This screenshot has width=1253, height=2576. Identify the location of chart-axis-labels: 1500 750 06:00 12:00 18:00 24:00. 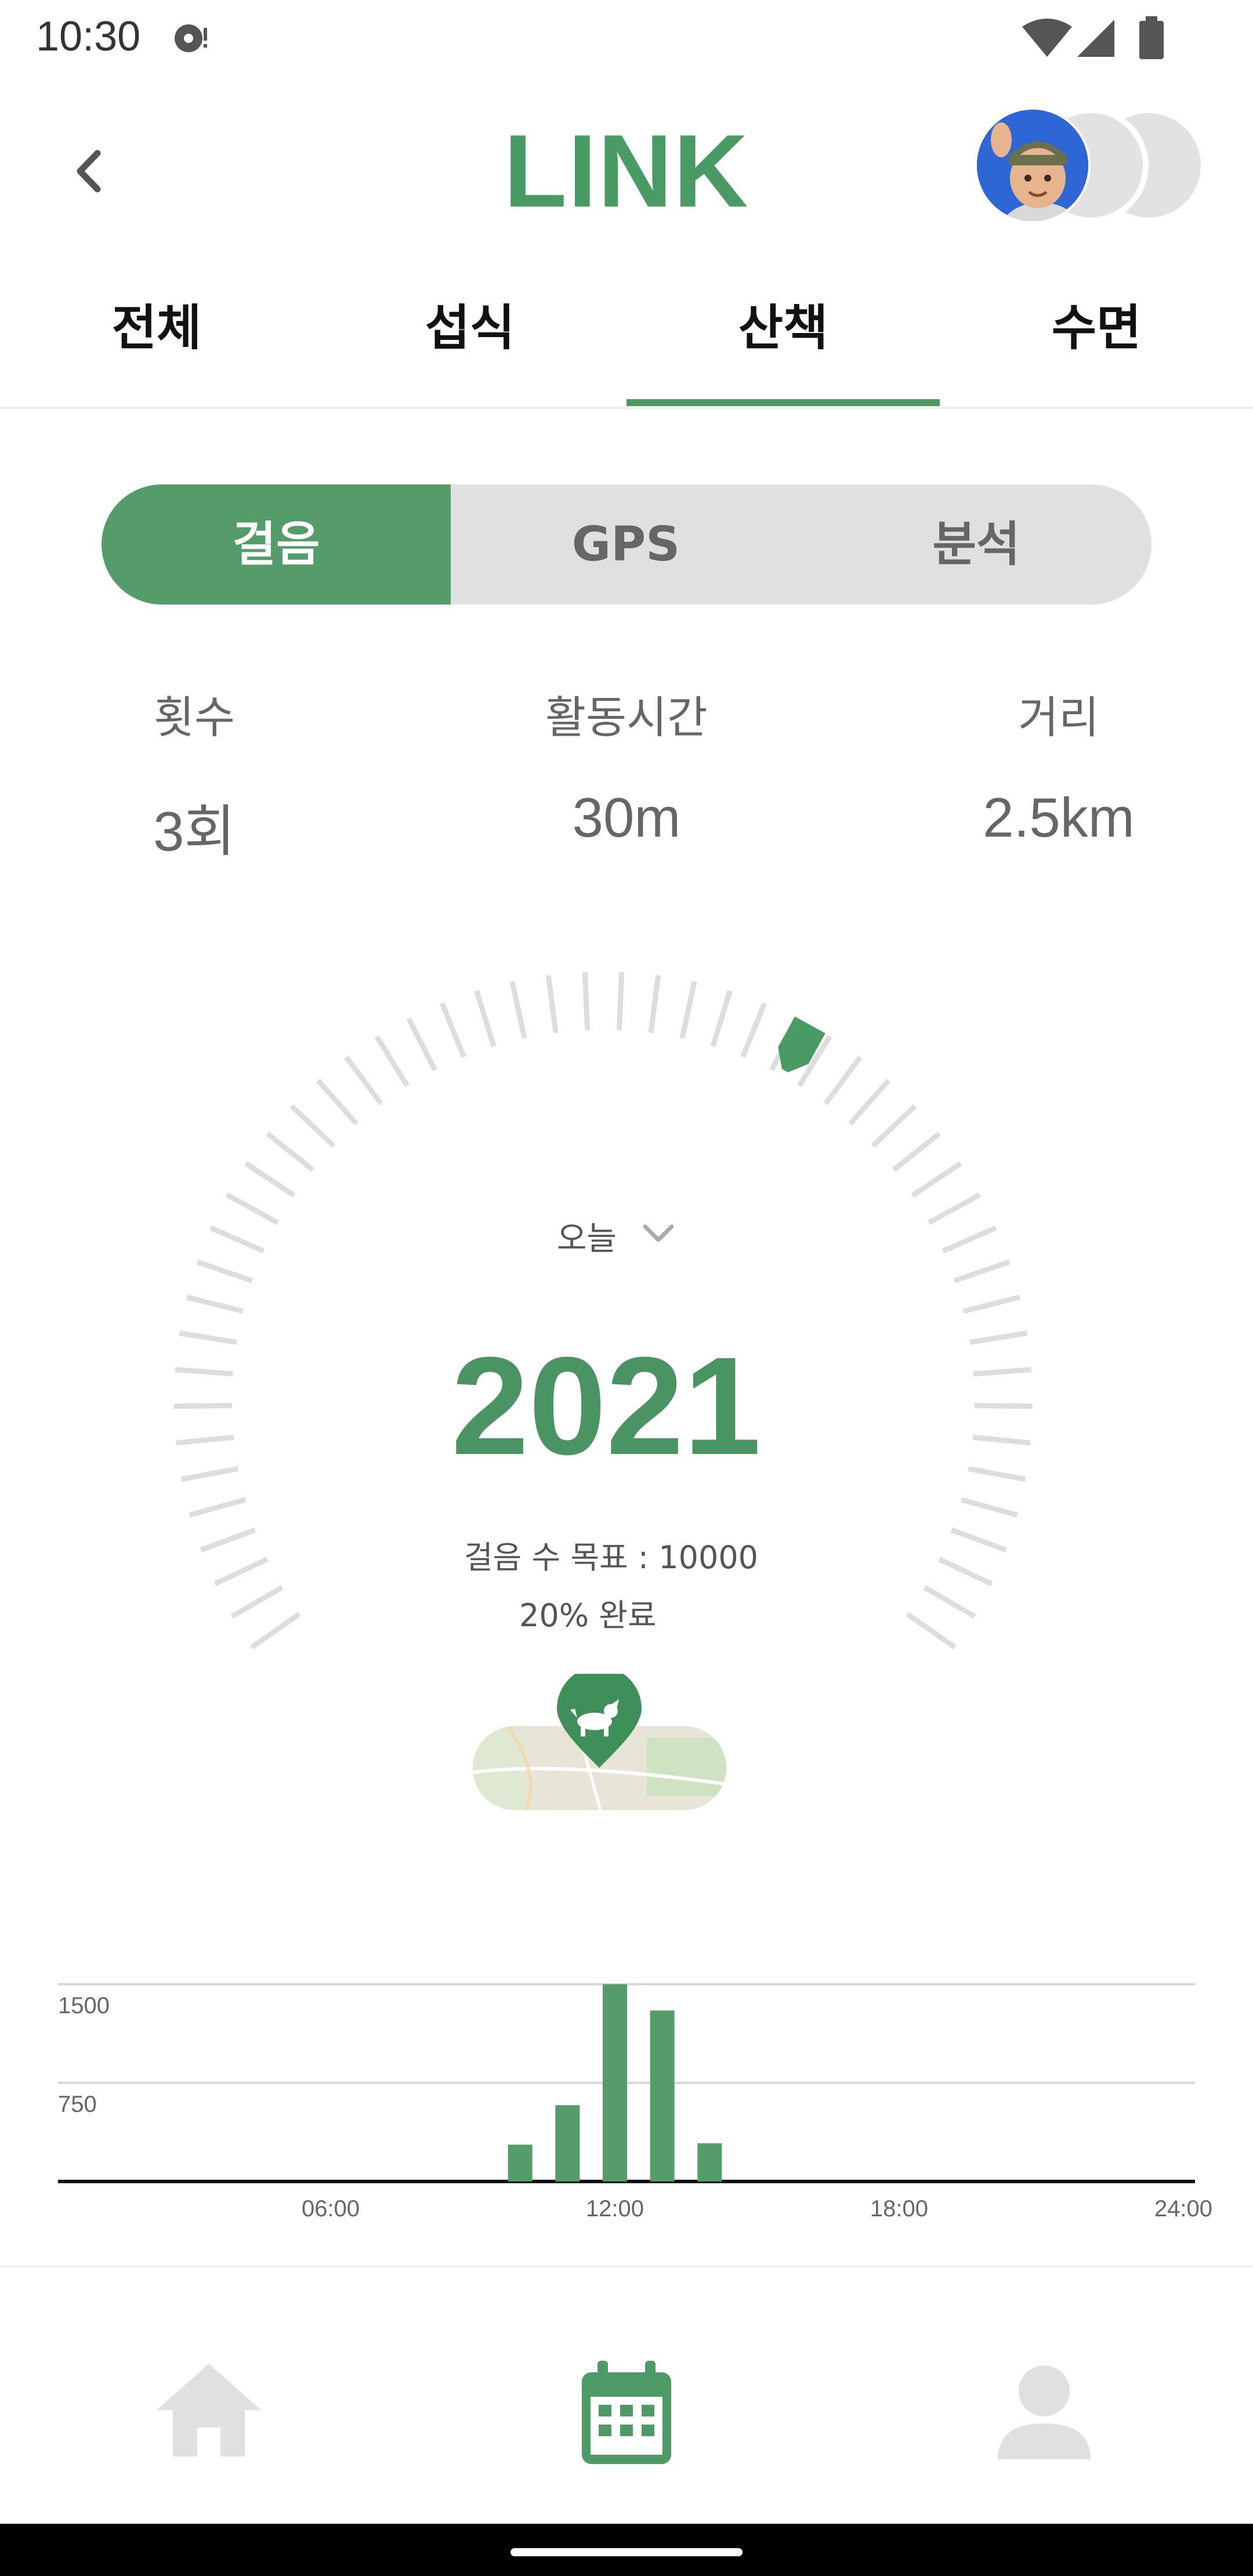
(635, 2107).